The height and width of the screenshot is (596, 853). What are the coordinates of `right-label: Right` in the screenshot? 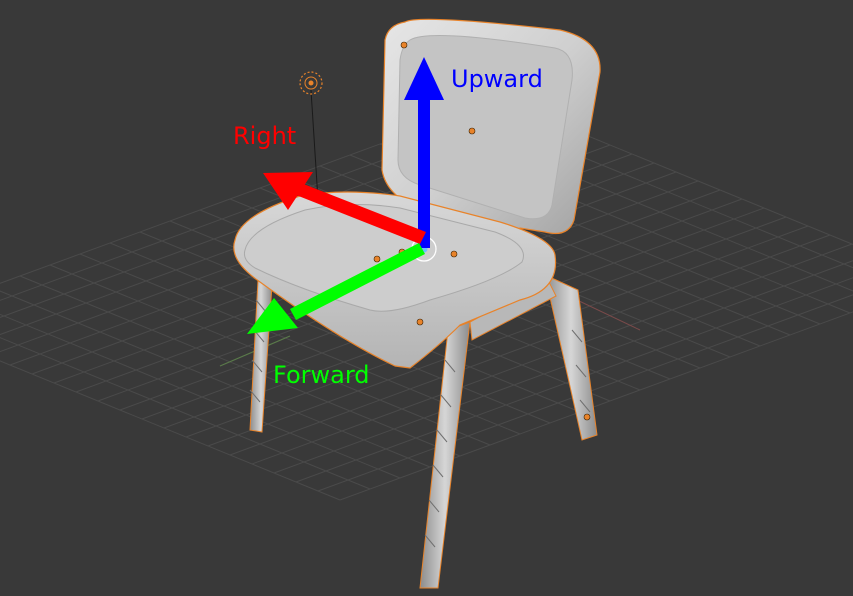 It's located at (264, 136).